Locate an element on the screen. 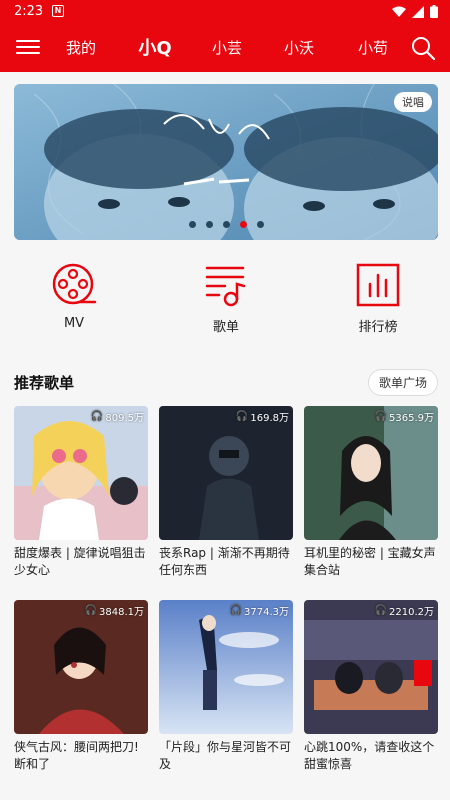 The width and height of the screenshot is (450, 800). playlist-cover: 🎧 169.8万 is located at coordinates (226, 473).